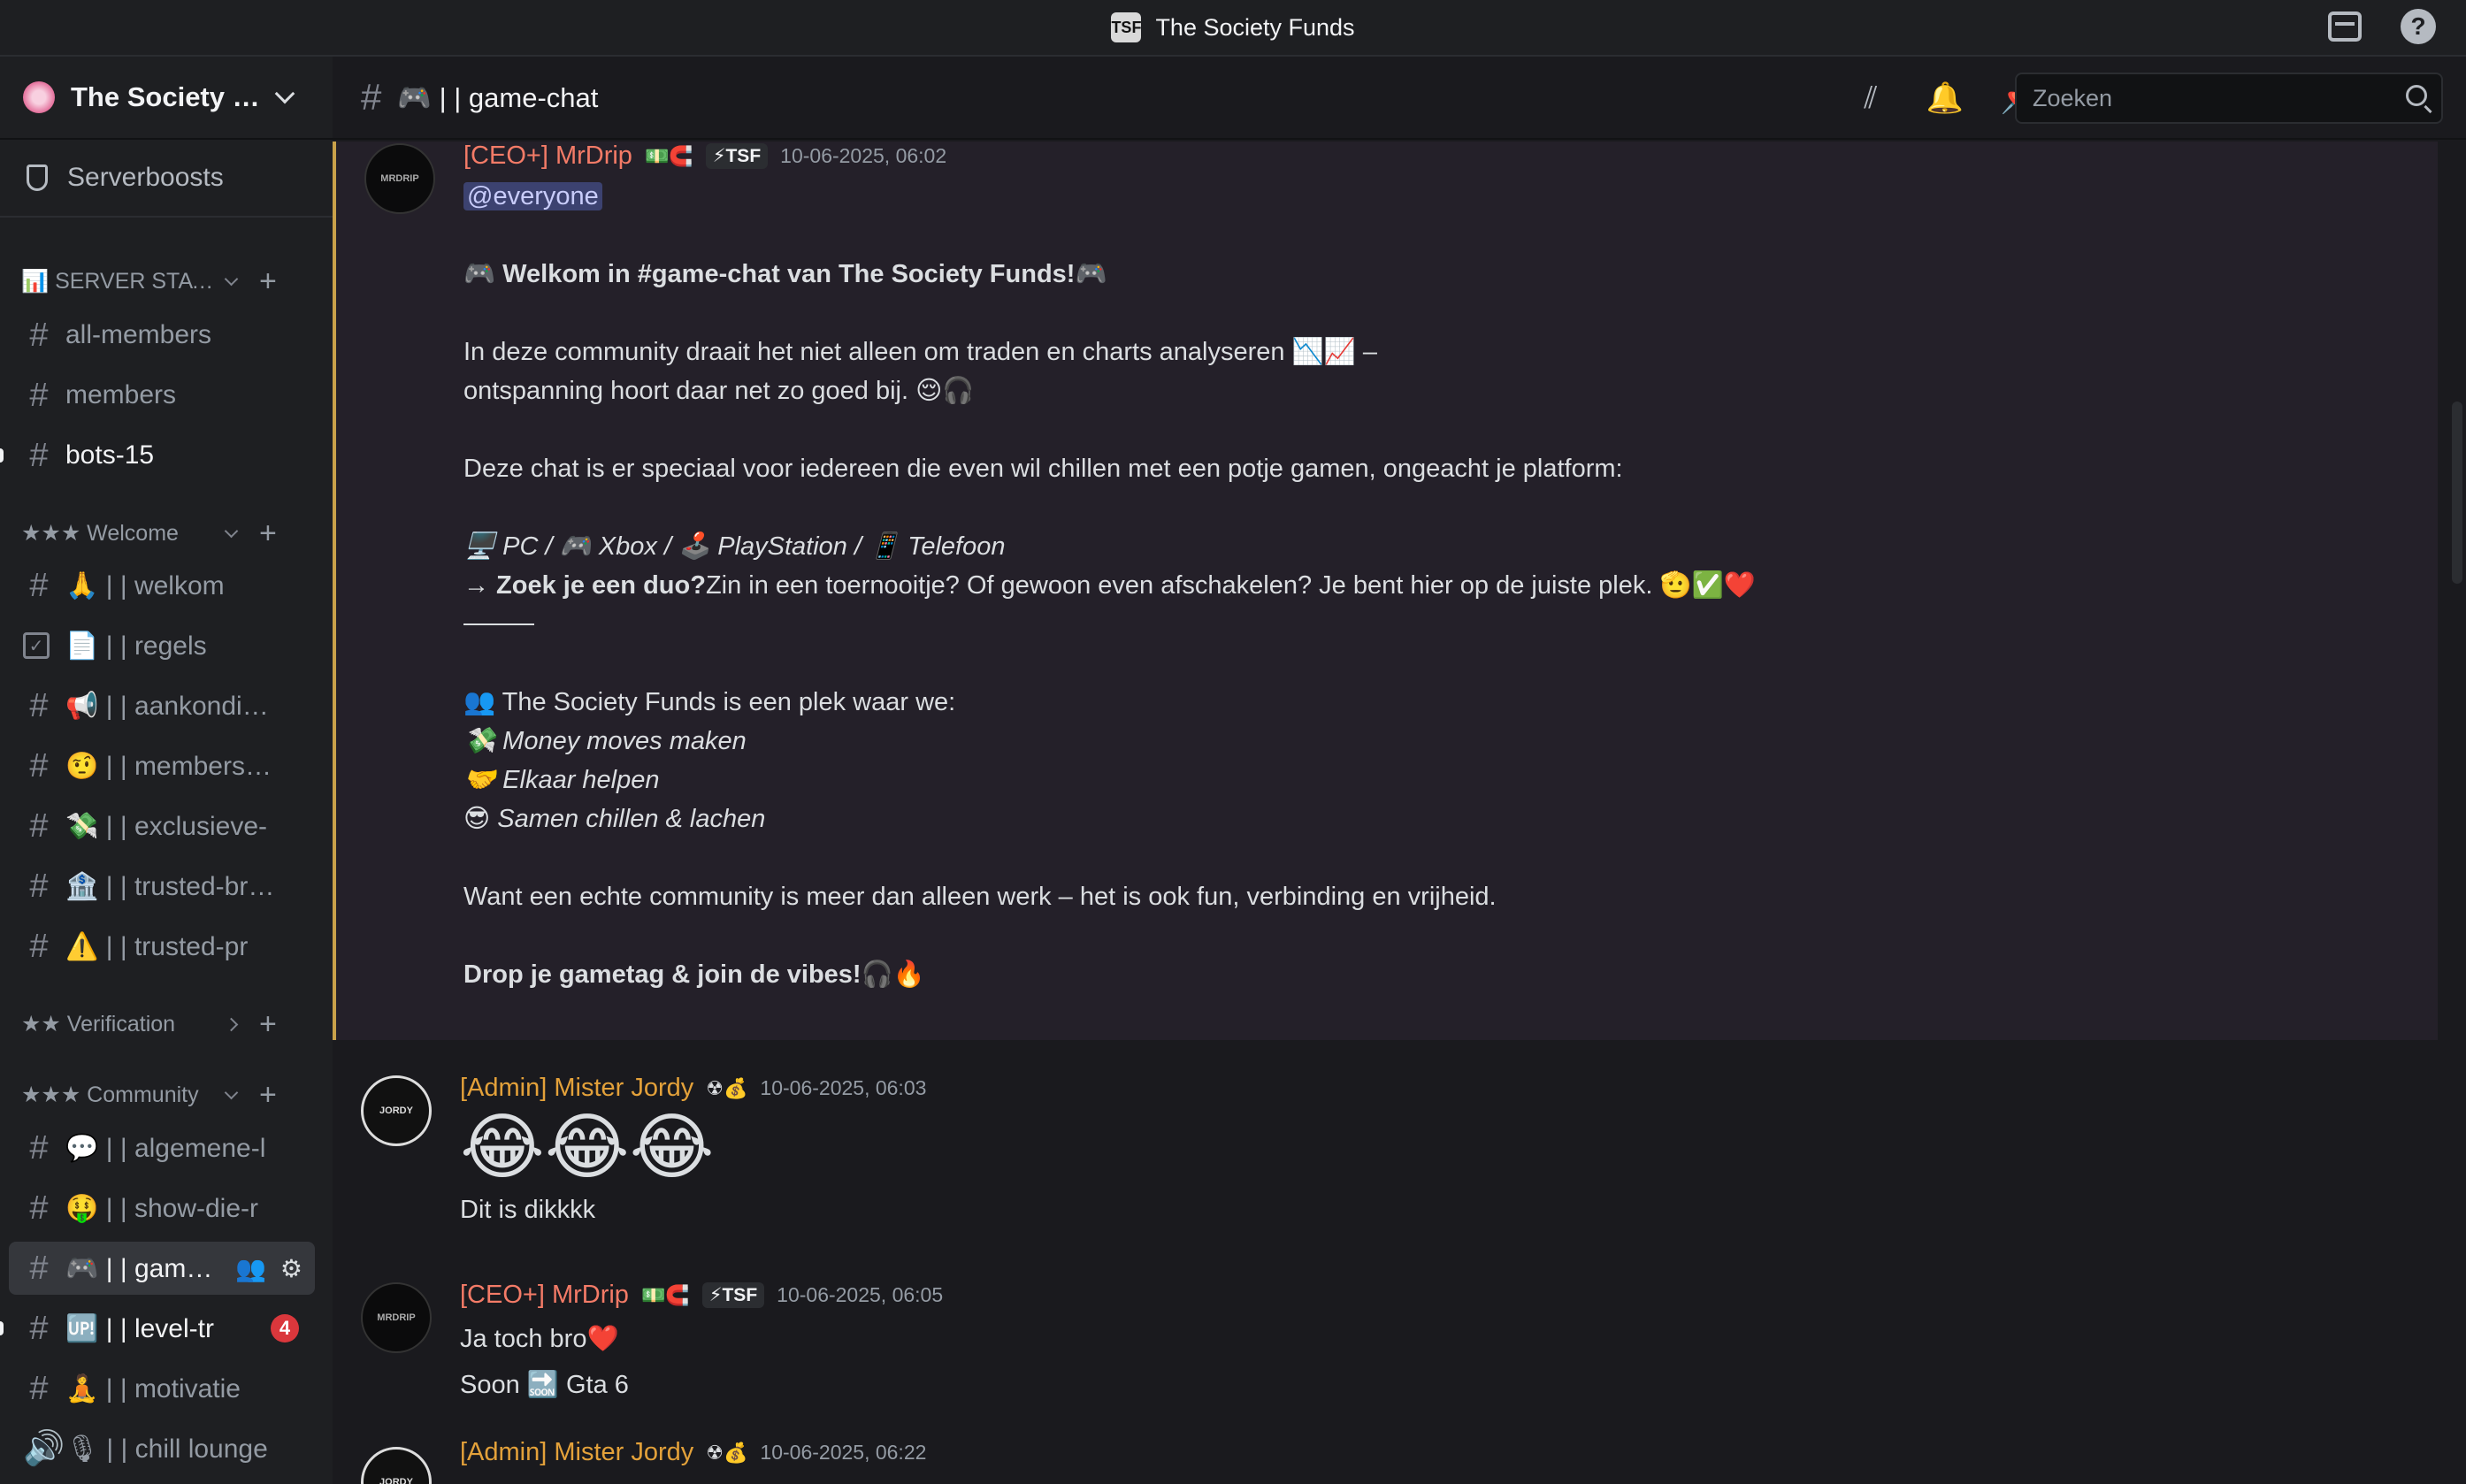 Image resolution: width=2466 pixels, height=1484 pixels. I want to click on channel-label: 📄 | | regels, so click(136, 646).